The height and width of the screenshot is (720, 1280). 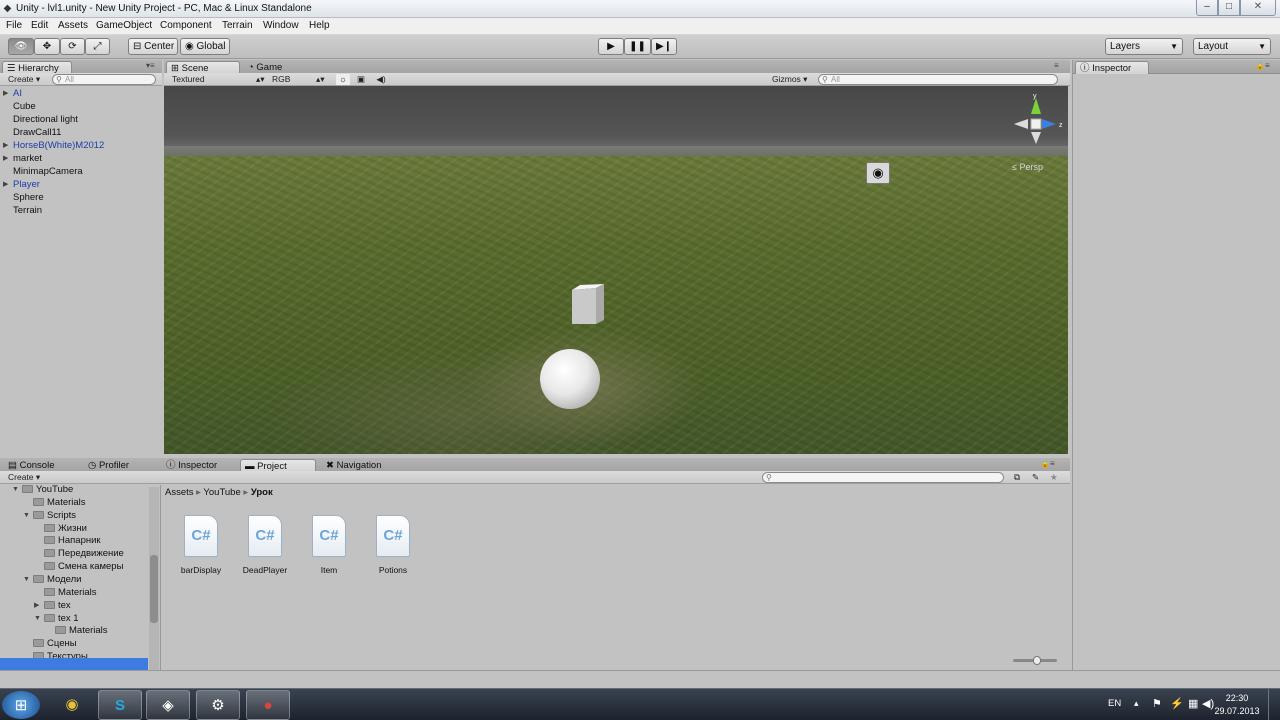 I want to click on hierarchy-item: MinimapCamera, so click(x=80, y=171).